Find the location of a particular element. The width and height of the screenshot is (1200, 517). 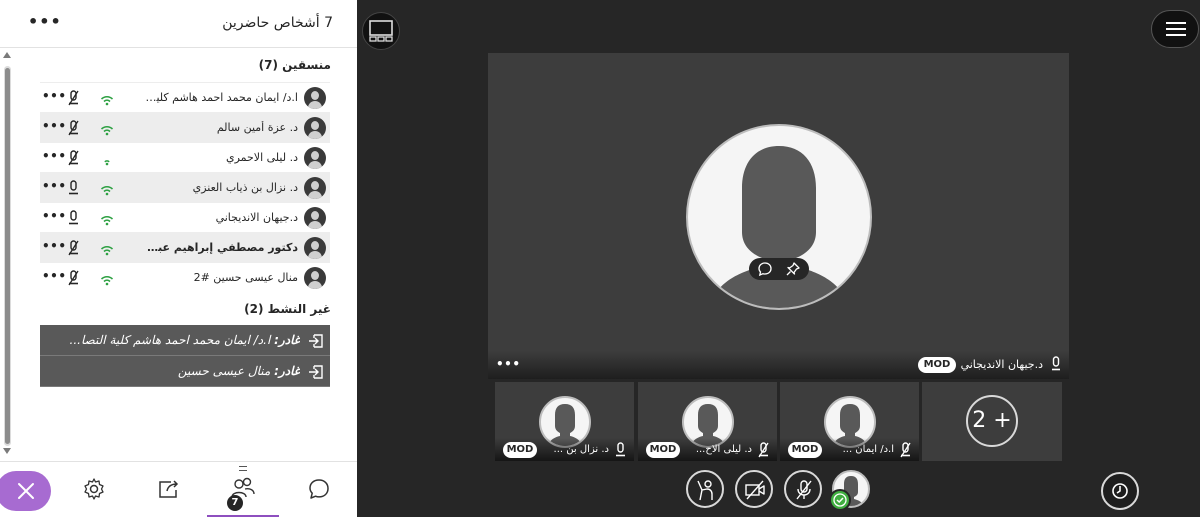

close-panel-button is located at coordinates (25, 491).